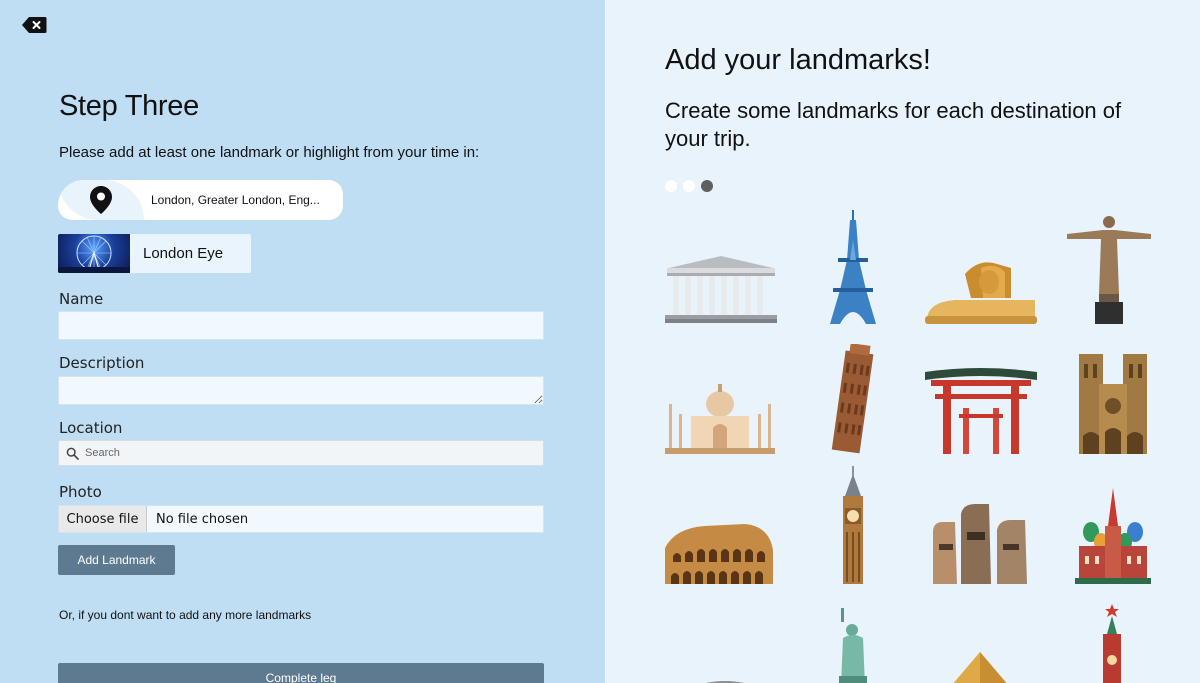 This screenshot has width=1200, height=683. What do you see at coordinates (1112, 643) in the screenshot?
I see `kremlin-tower-illustration` at bounding box center [1112, 643].